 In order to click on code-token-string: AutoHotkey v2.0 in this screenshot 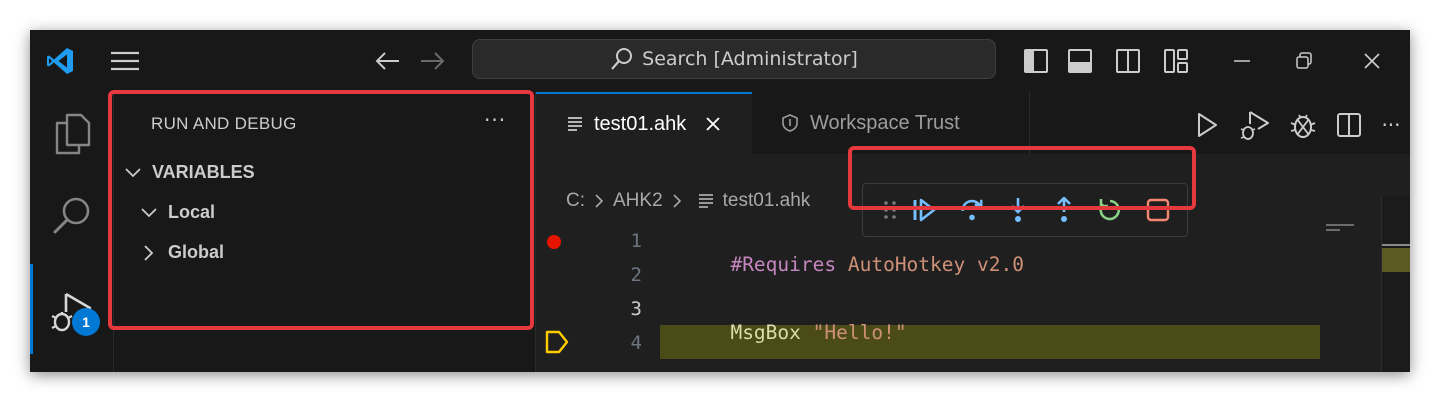, I will do `click(935, 264)`.